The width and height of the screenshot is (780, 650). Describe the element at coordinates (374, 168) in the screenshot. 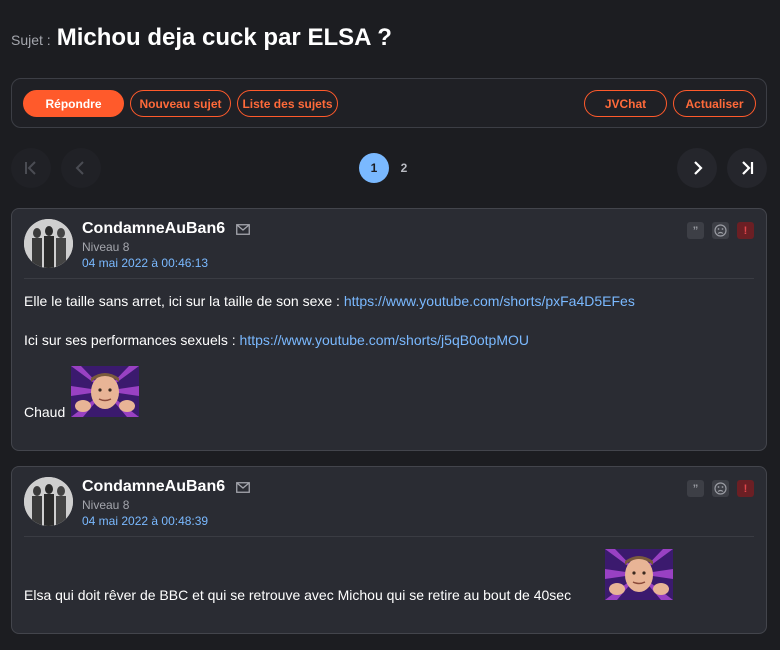

I see `page-1-button: 1` at that location.